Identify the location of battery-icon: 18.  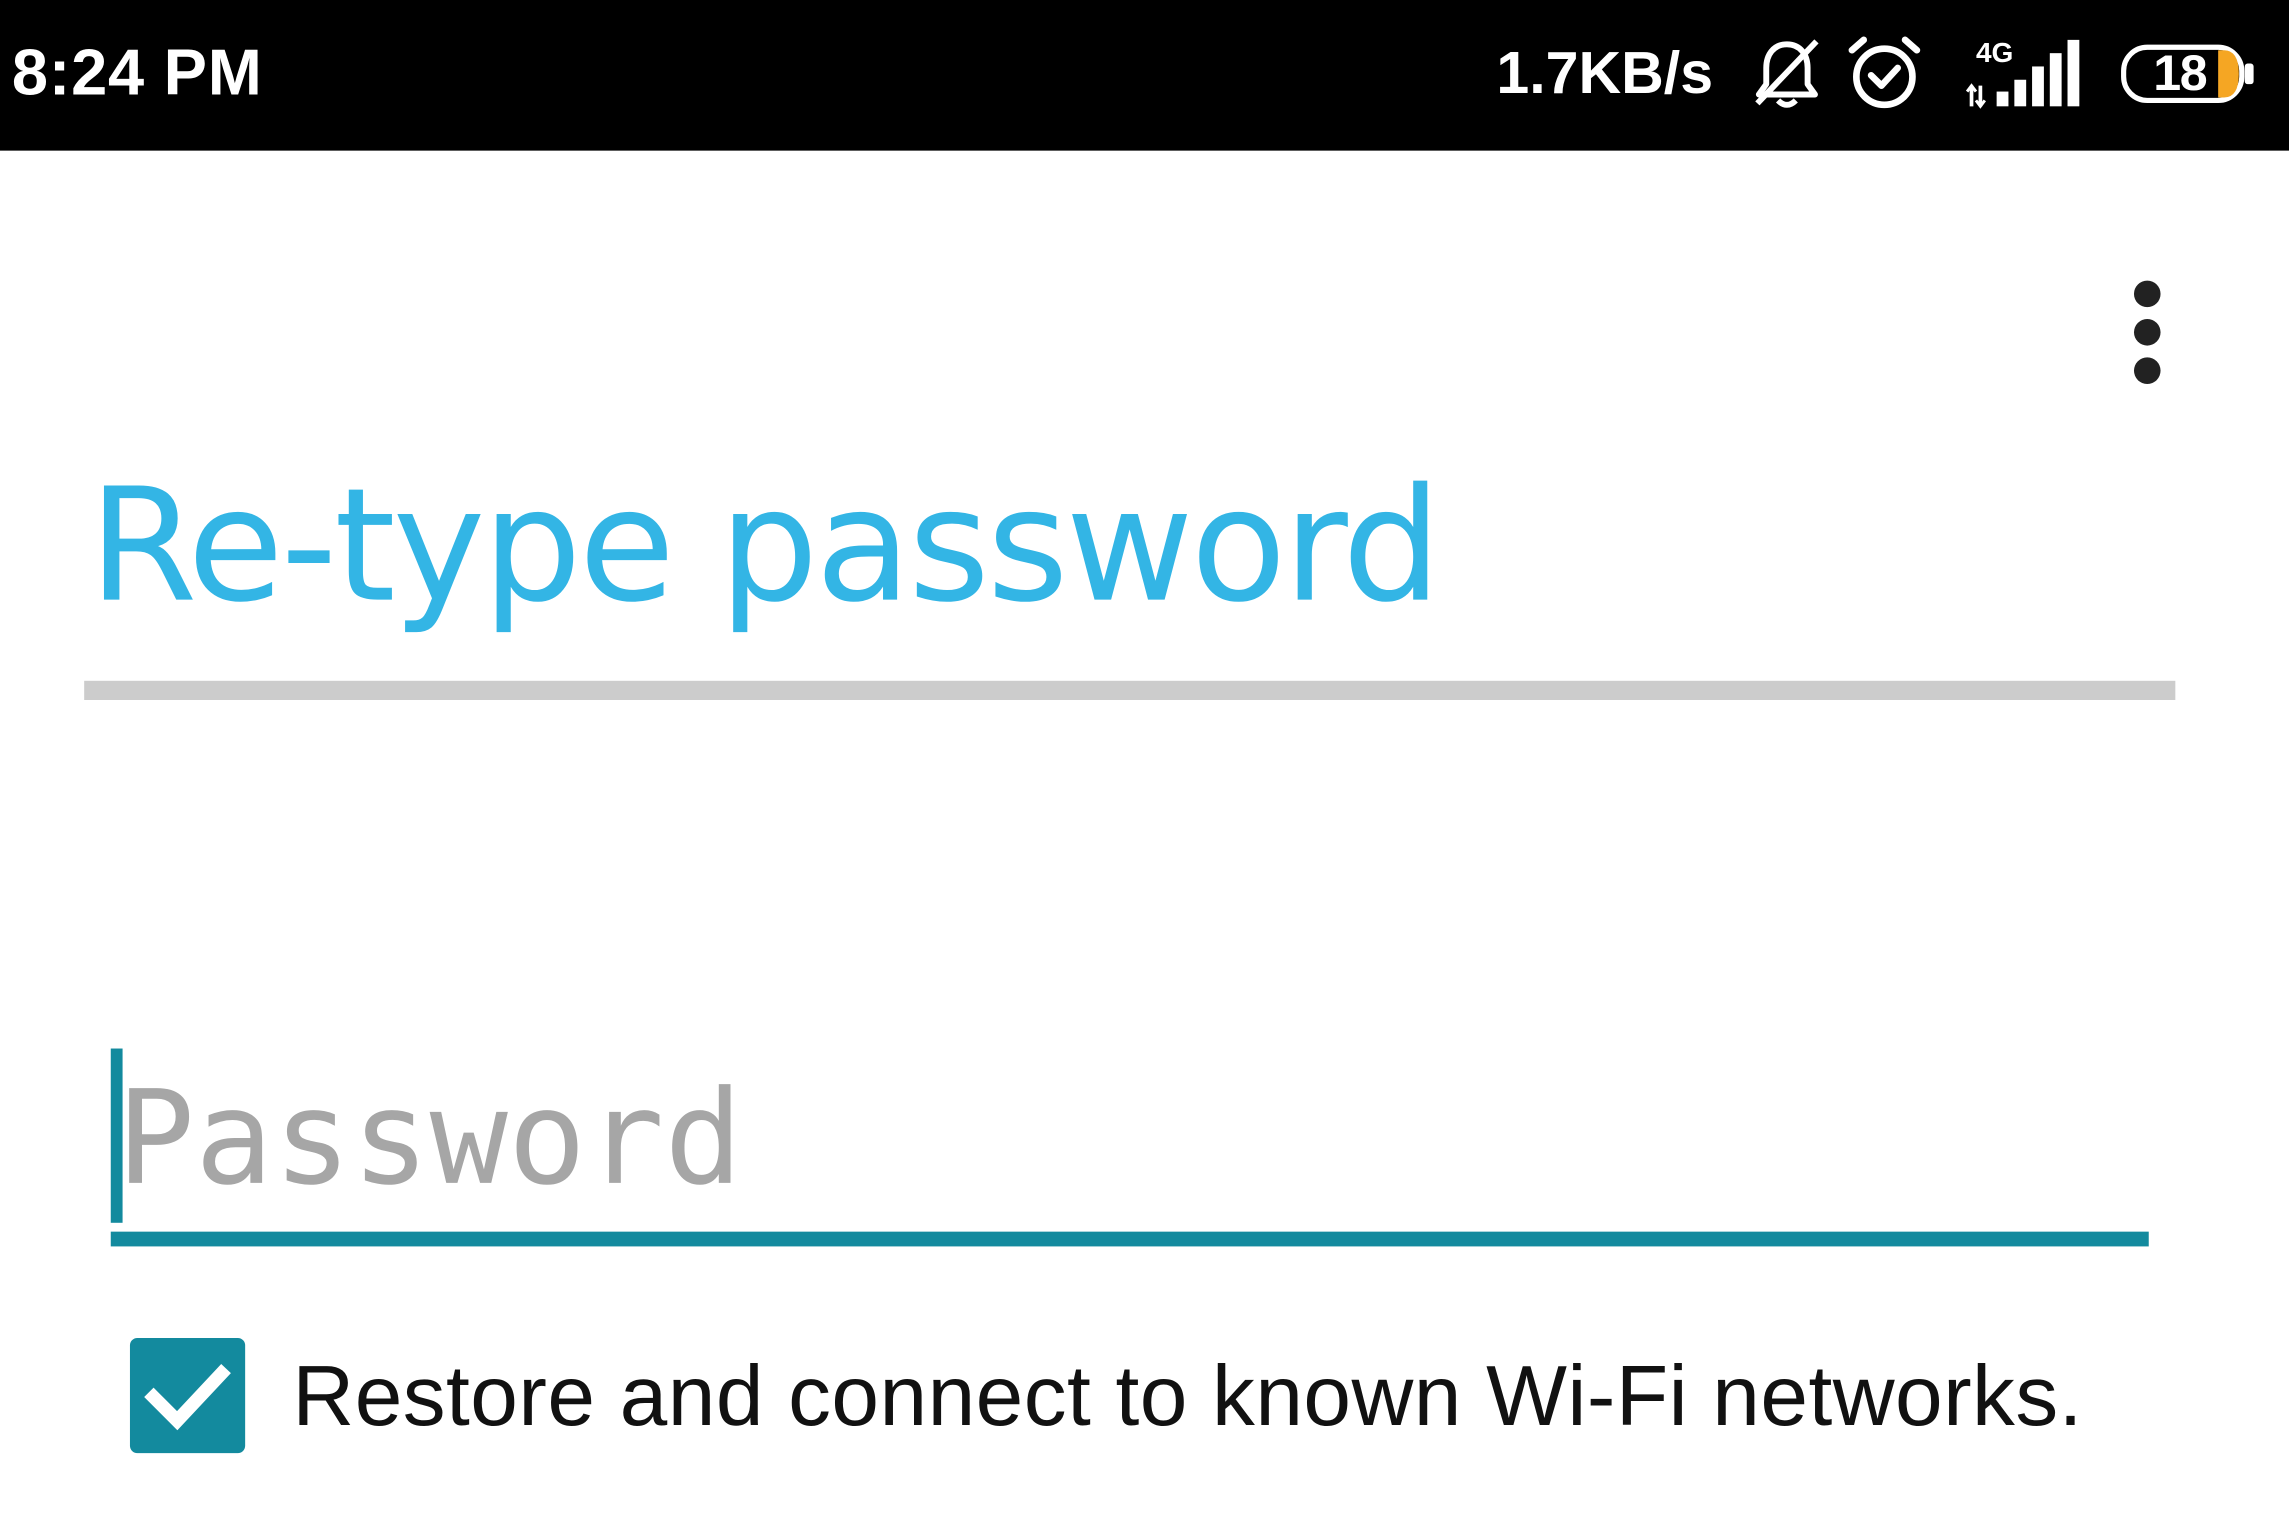
(2189, 74).